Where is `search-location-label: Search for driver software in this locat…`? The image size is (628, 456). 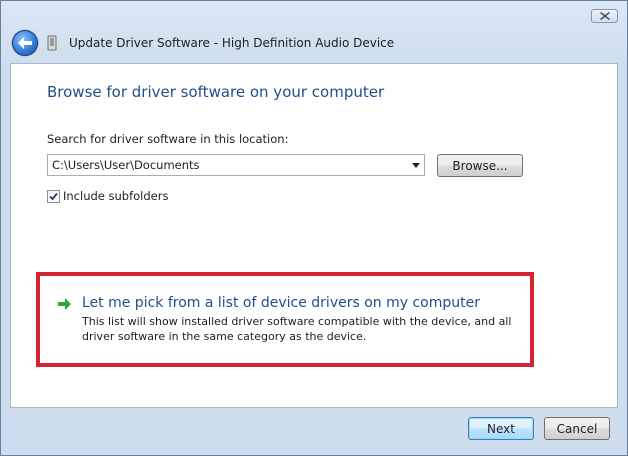 search-location-label: Search for driver software in this locat… is located at coordinates (168, 139).